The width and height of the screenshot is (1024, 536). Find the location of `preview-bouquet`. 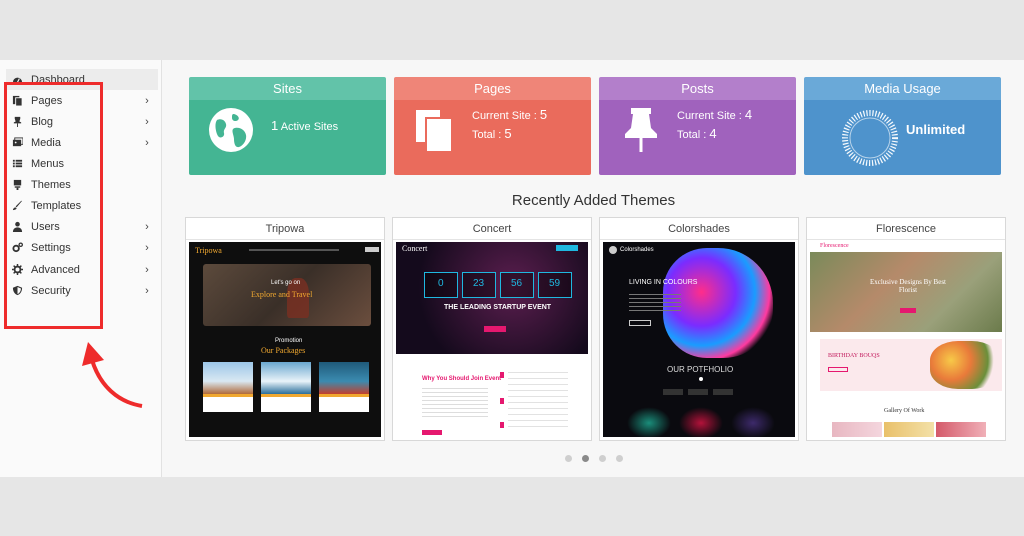

preview-bouquet is located at coordinates (965, 365).